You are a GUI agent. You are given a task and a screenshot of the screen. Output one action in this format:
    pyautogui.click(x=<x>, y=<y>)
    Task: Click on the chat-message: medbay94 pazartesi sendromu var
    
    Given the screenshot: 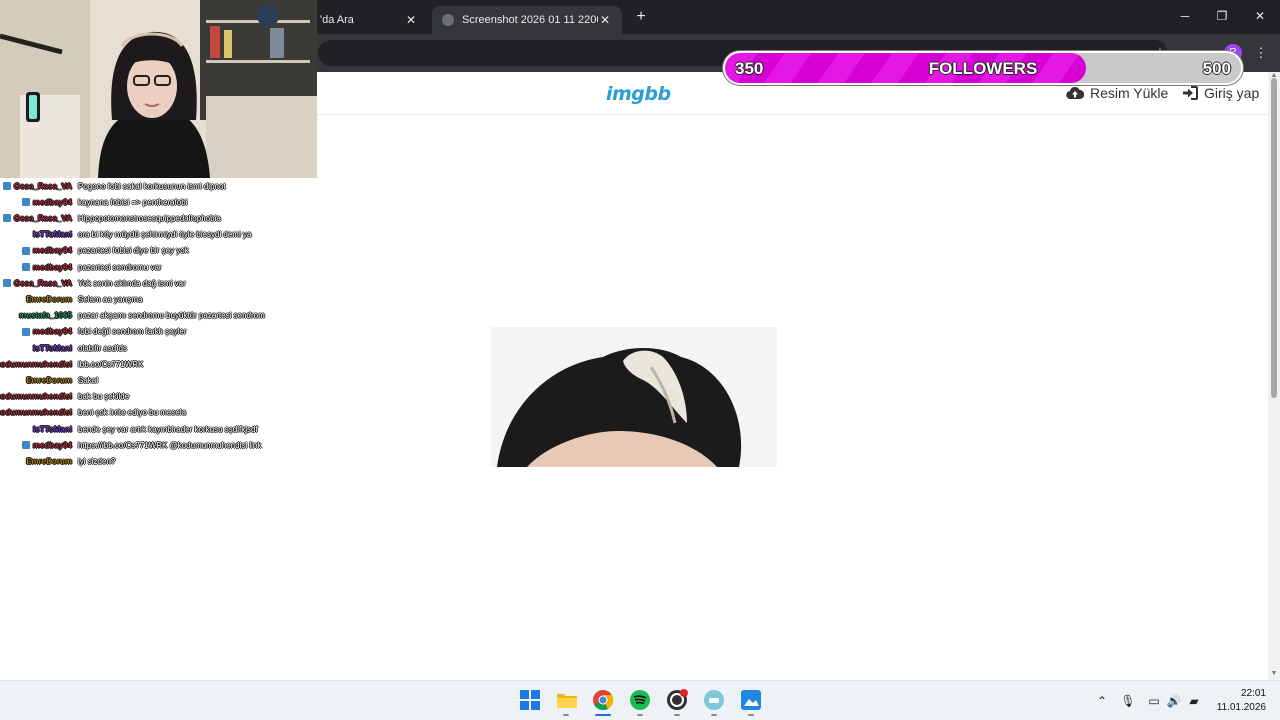 What is the action you would take?
    pyautogui.click(x=150, y=267)
    